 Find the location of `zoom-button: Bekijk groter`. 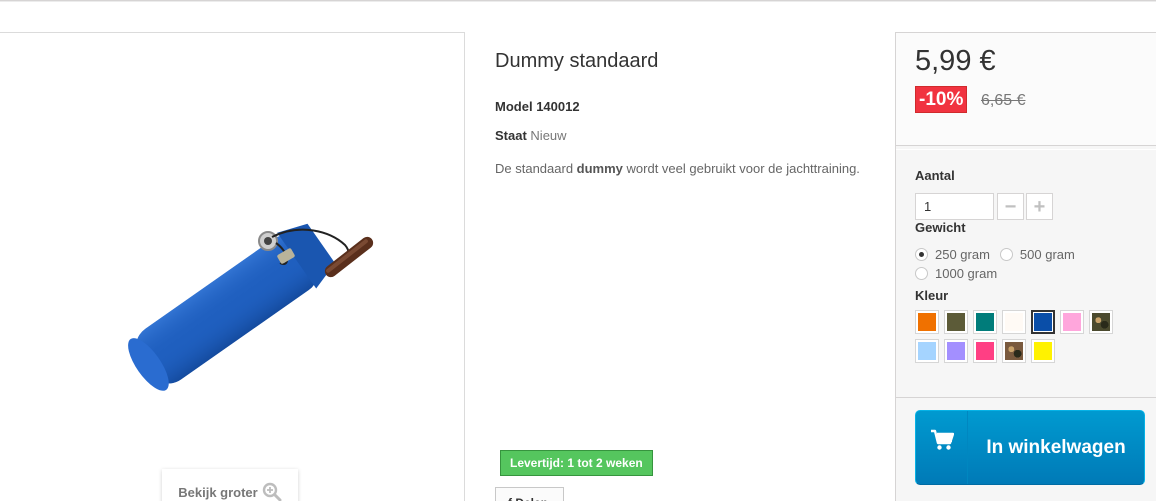

zoom-button: Bekijk groter is located at coordinates (230, 485).